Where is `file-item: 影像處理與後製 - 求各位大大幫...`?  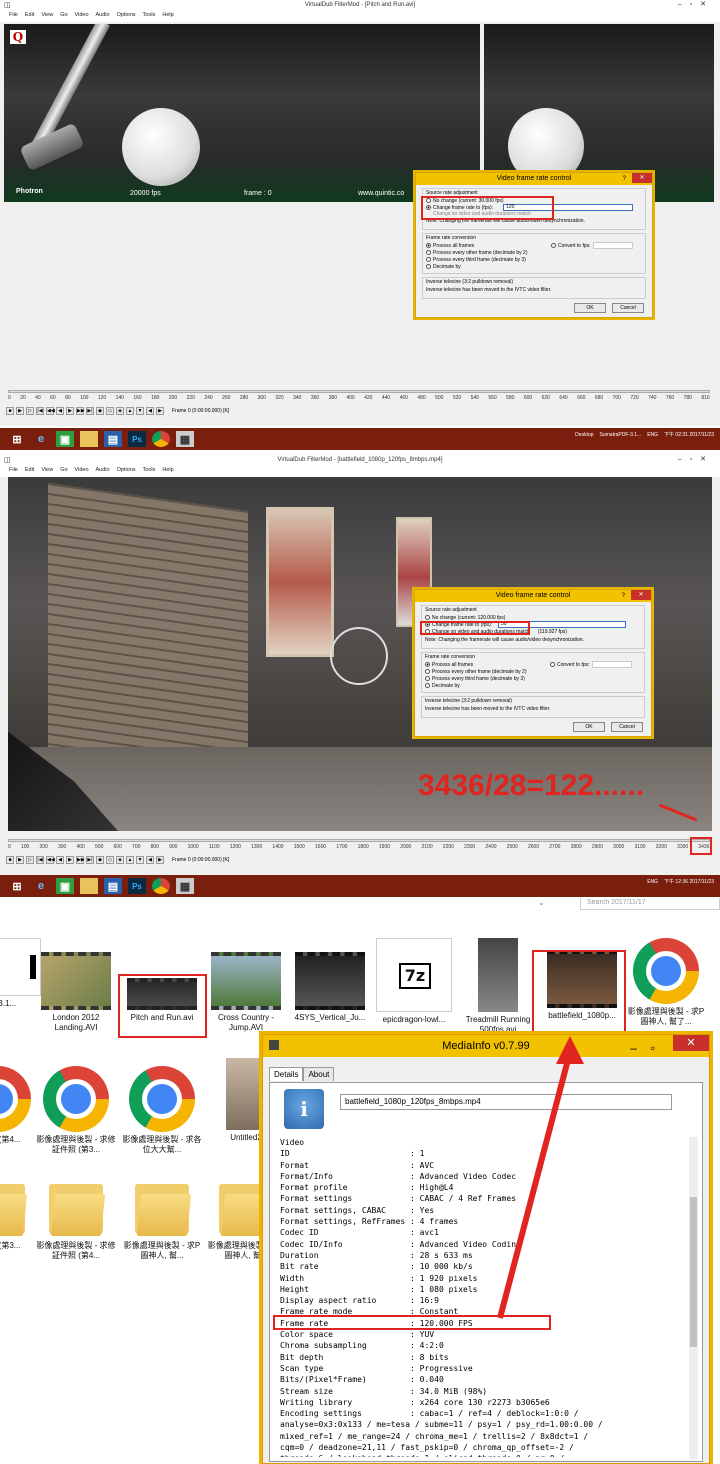
file-item: 影像處理與後製 - 求各位大大幫... is located at coordinates (162, 1110).